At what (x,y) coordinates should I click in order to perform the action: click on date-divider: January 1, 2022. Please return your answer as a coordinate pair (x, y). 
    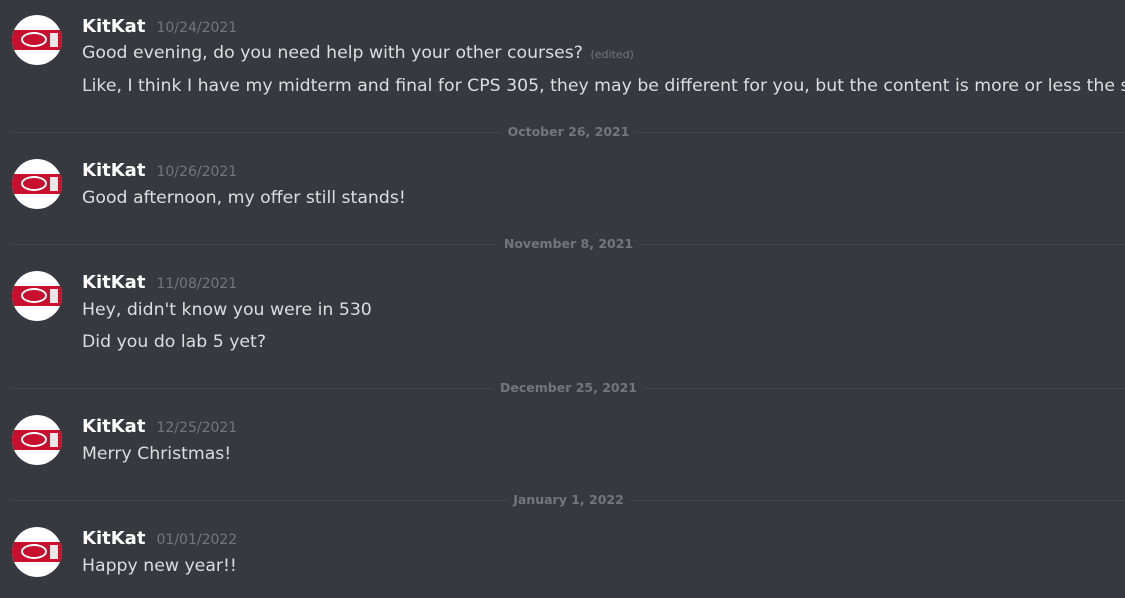
    Looking at the image, I should click on (568, 500).